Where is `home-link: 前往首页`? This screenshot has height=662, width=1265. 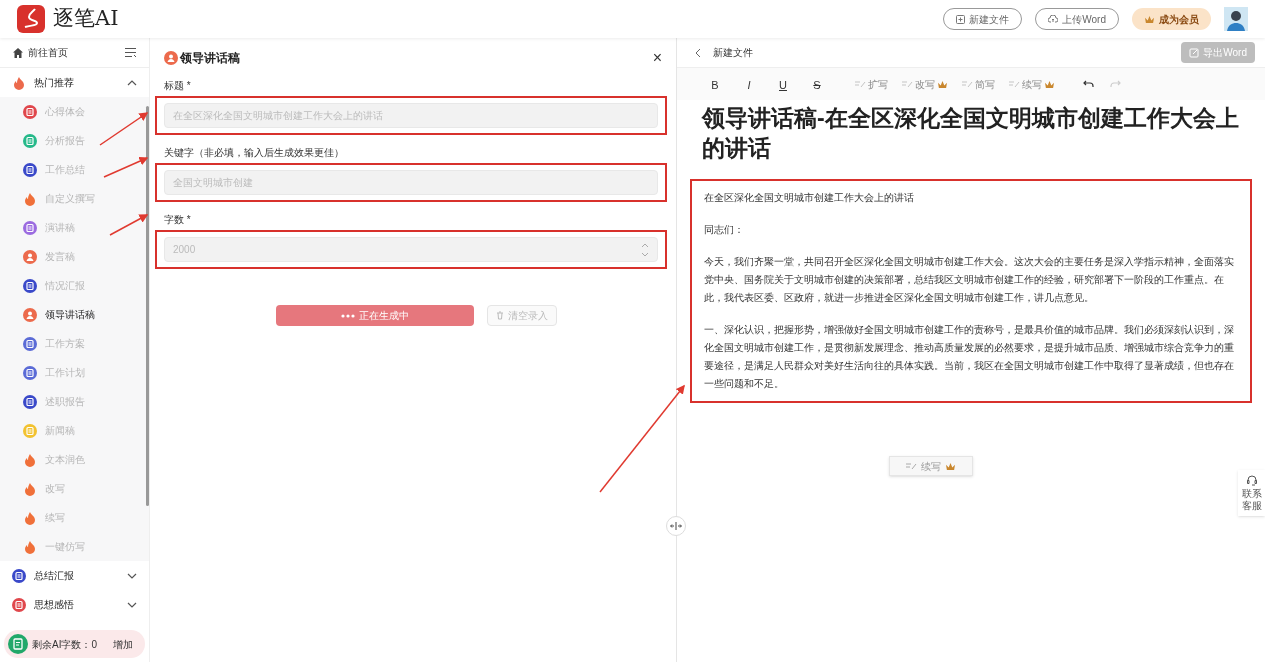
home-link: 前往首页 is located at coordinates (48, 52).